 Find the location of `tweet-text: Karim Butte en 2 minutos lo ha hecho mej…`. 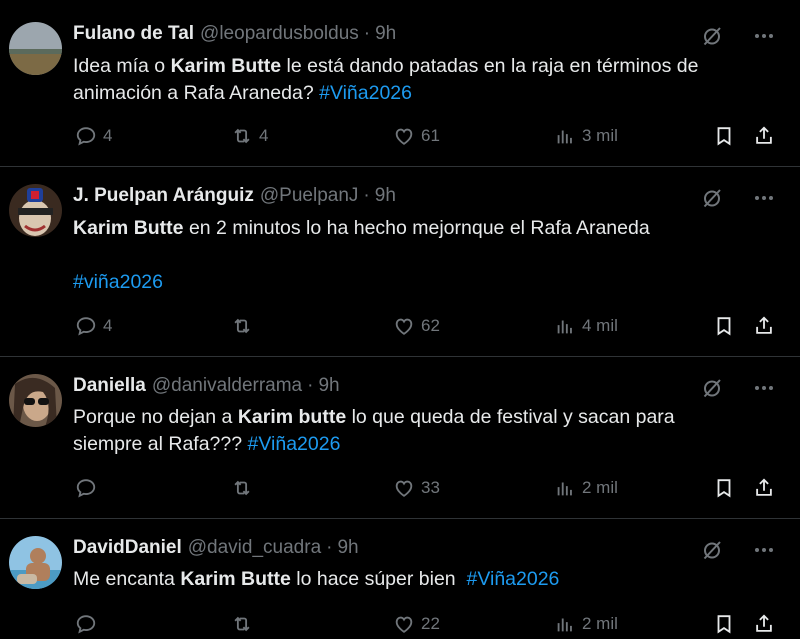

tweet-text: Karim Butte en 2 minutos lo ha hecho mej… is located at coordinates (361, 255).